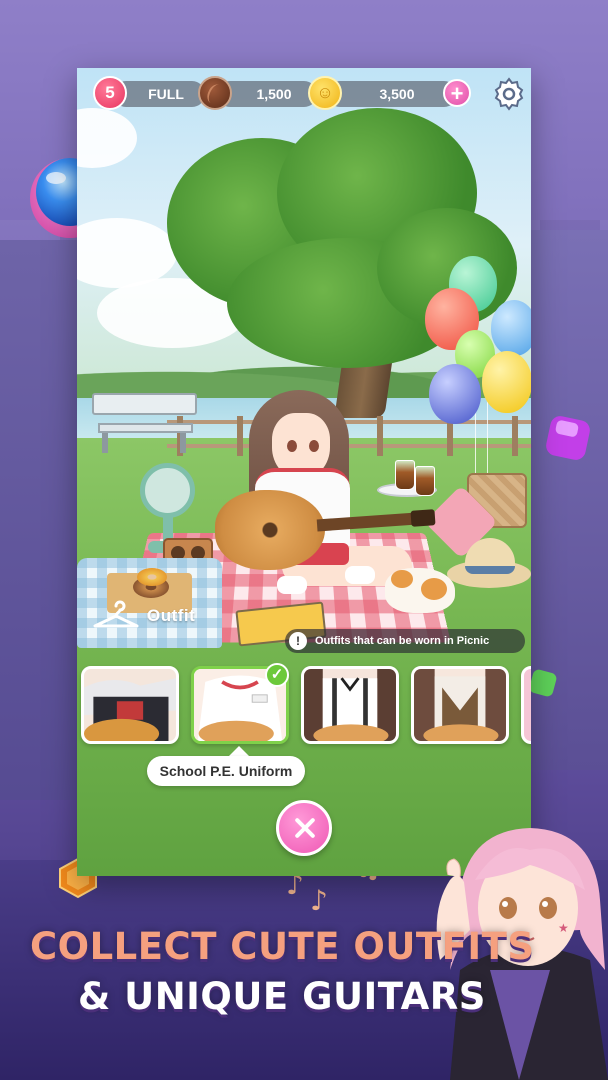  I want to click on fence, so click(349, 436).